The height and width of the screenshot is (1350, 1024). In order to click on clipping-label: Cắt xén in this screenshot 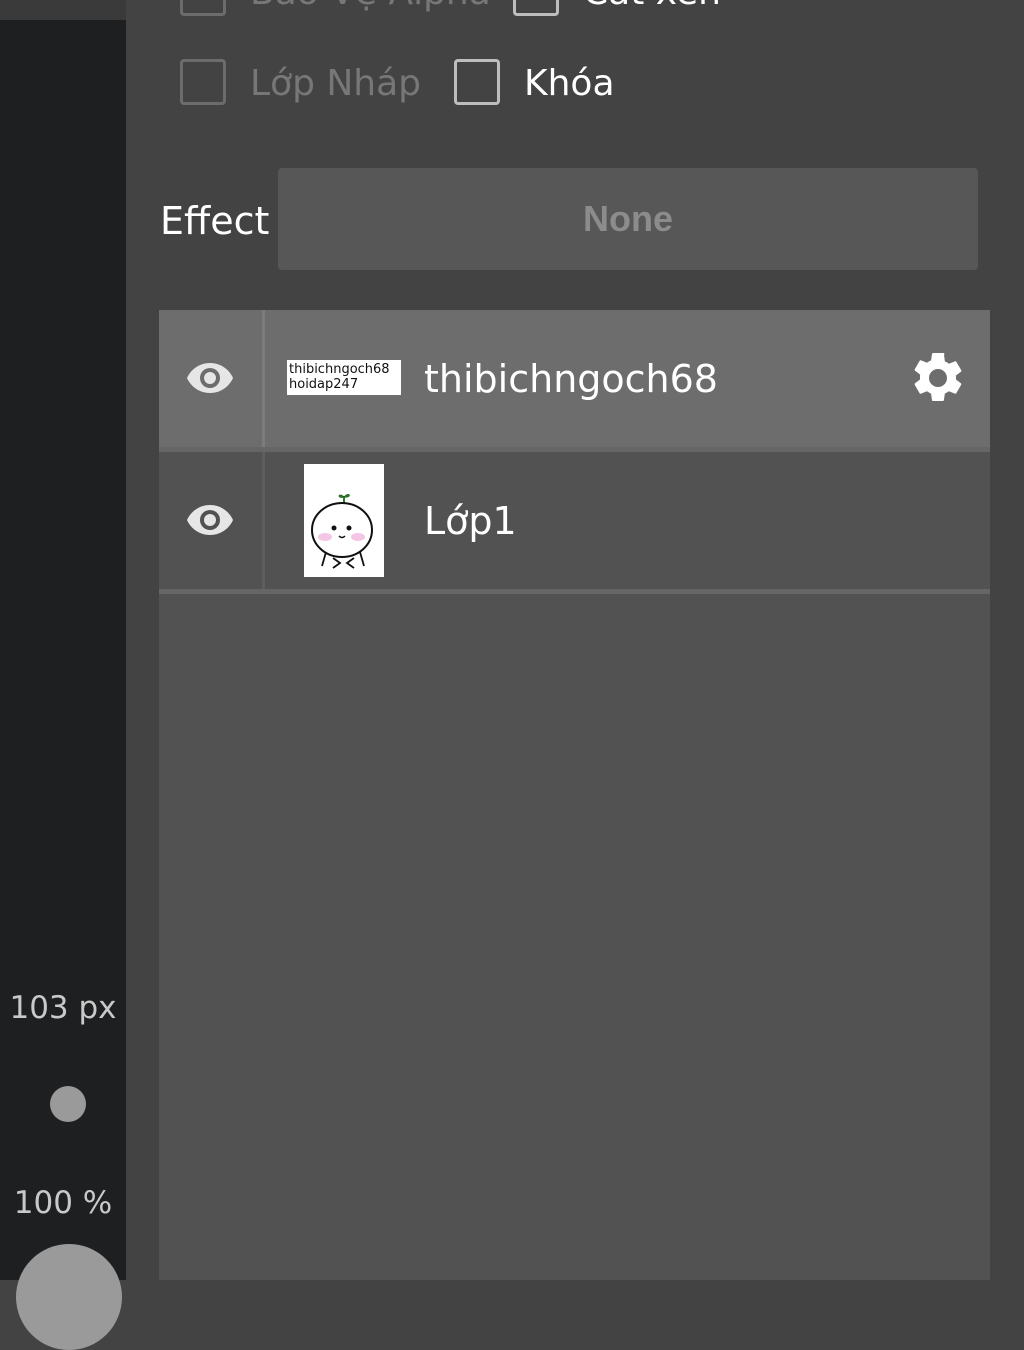, I will do `click(652, 8)`.